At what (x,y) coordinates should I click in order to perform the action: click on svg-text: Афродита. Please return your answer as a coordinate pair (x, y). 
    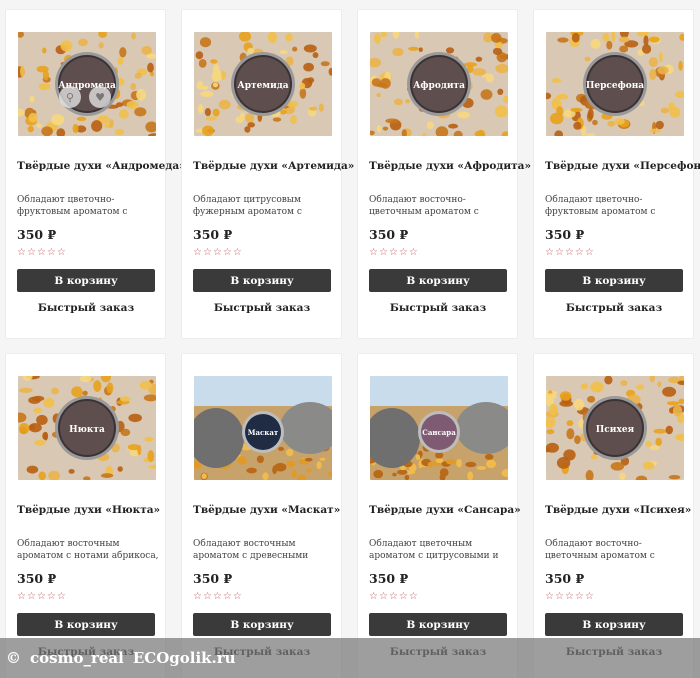
    Looking at the image, I should click on (439, 86).